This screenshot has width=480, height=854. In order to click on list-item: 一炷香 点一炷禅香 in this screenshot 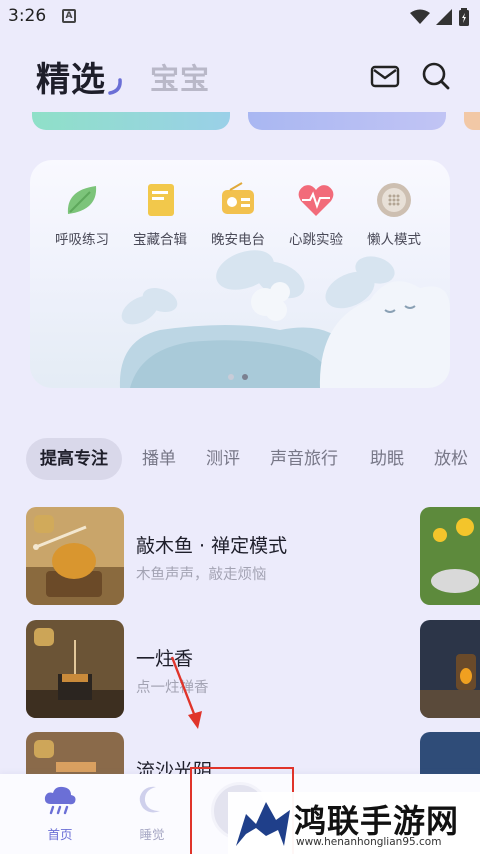, I will do `click(216, 669)`.